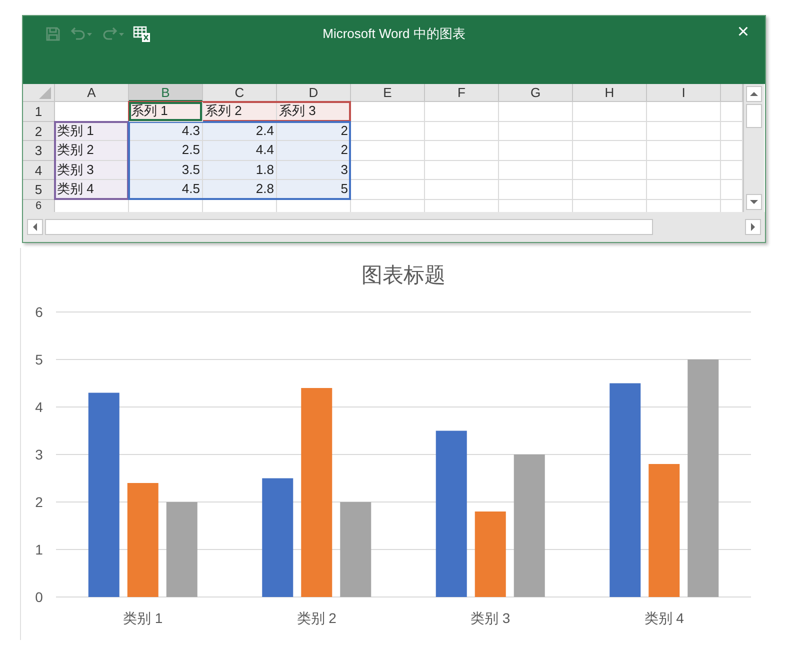 This screenshot has width=789, height=654. I want to click on table-cell: 类别 3, so click(92, 170).